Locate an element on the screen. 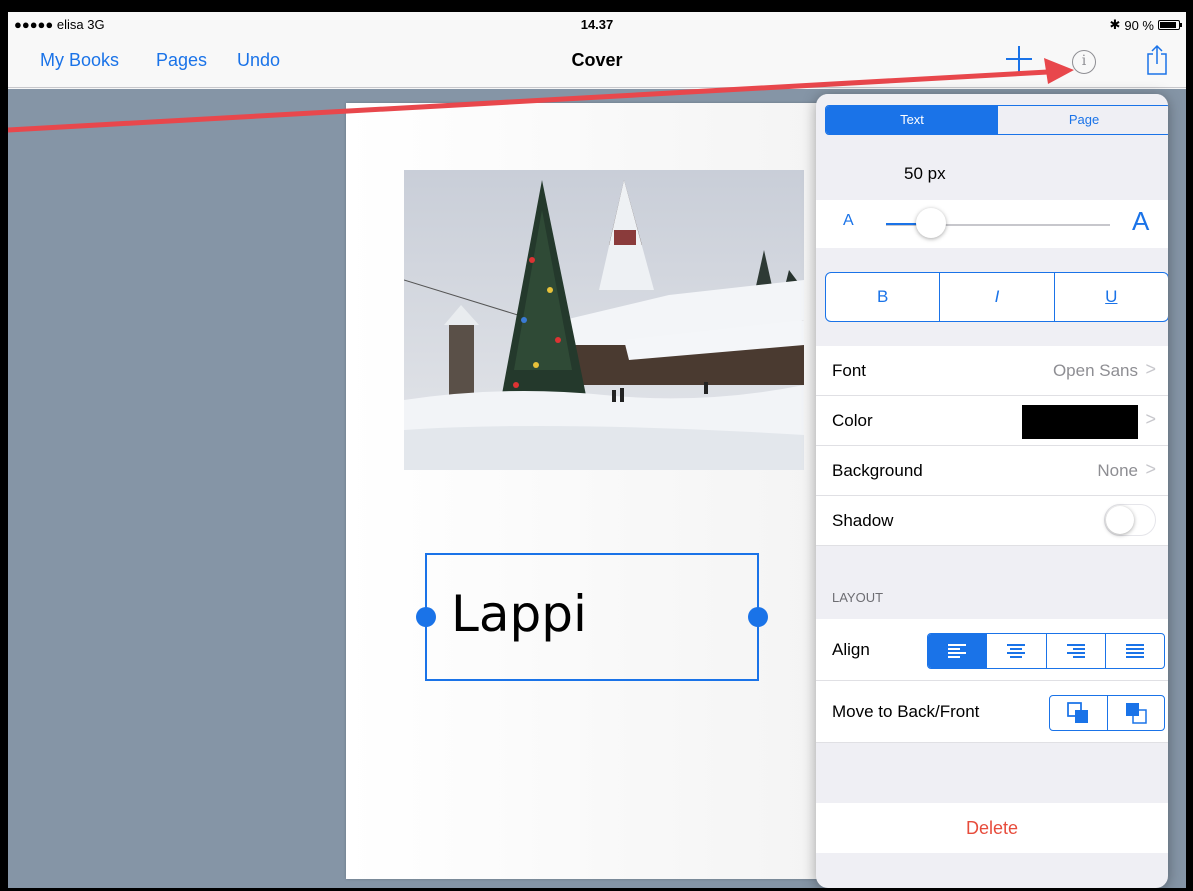  clock: 14.37 is located at coordinates (597, 24).